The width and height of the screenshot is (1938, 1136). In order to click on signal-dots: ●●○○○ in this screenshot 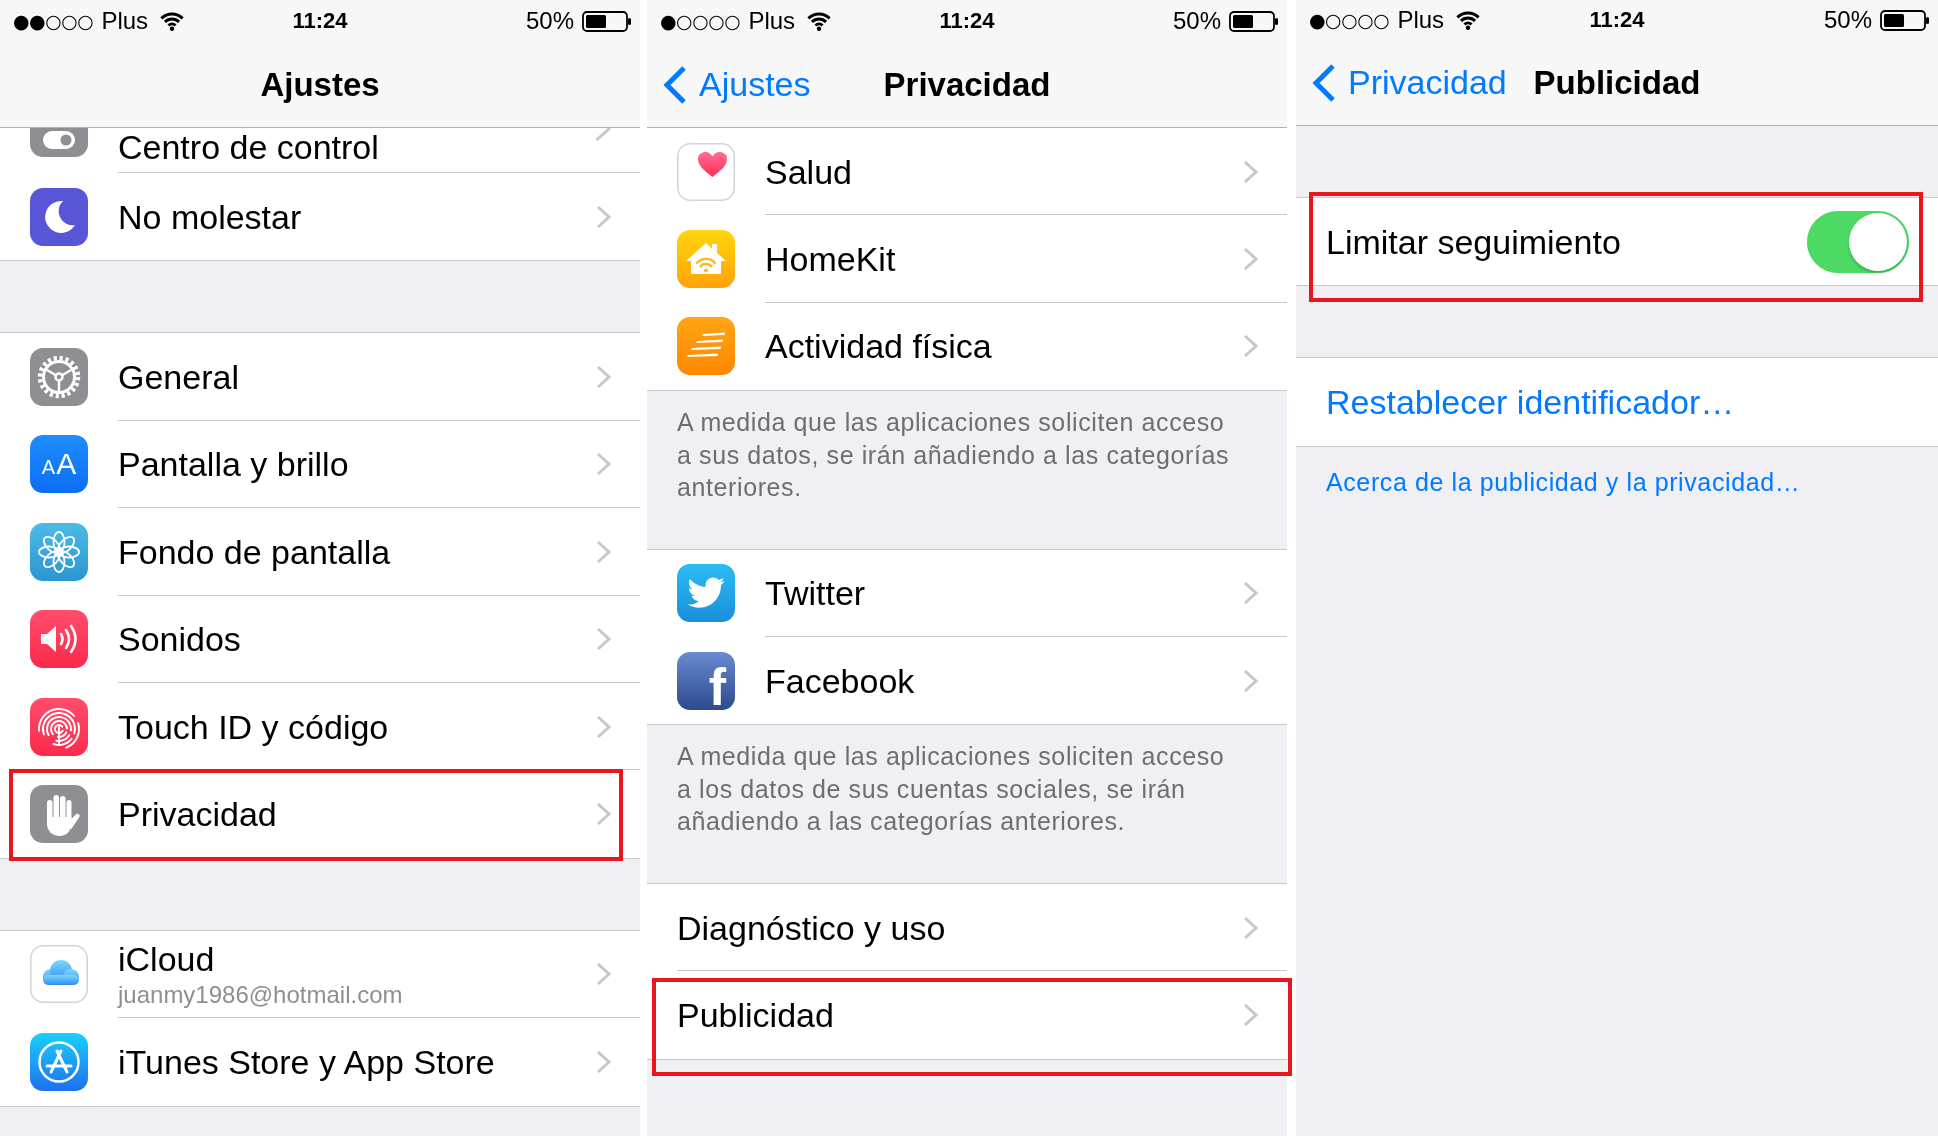, I will do `click(53, 21)`.